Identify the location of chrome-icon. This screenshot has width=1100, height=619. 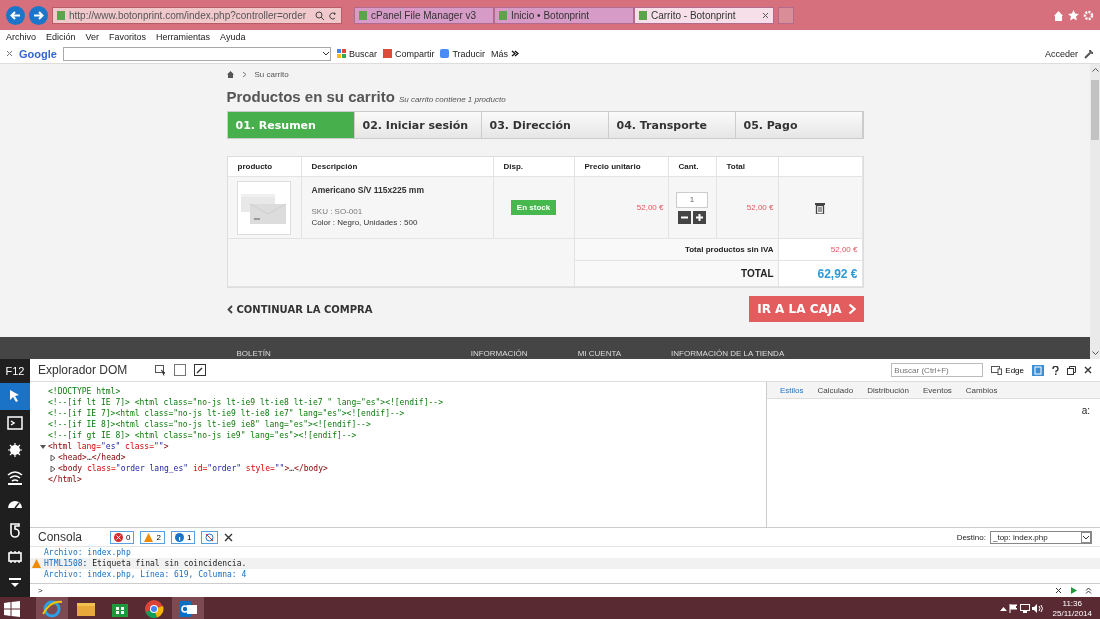
(154, 608).